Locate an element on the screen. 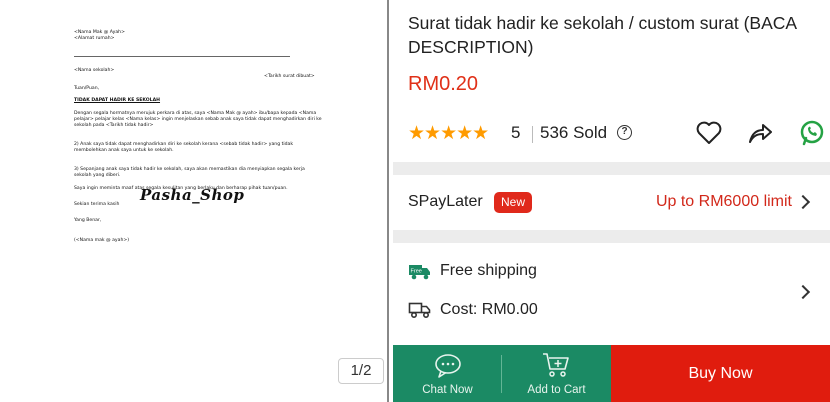 The width and height of the screenshot is (830, 402). share-icon is located at coordinates (760, 135).